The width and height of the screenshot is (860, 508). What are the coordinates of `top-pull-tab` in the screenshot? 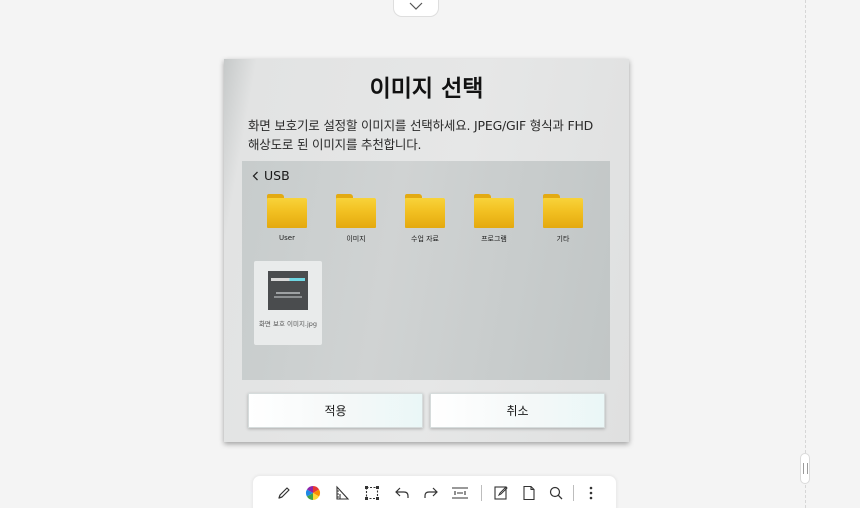 It's located at (416, 8).